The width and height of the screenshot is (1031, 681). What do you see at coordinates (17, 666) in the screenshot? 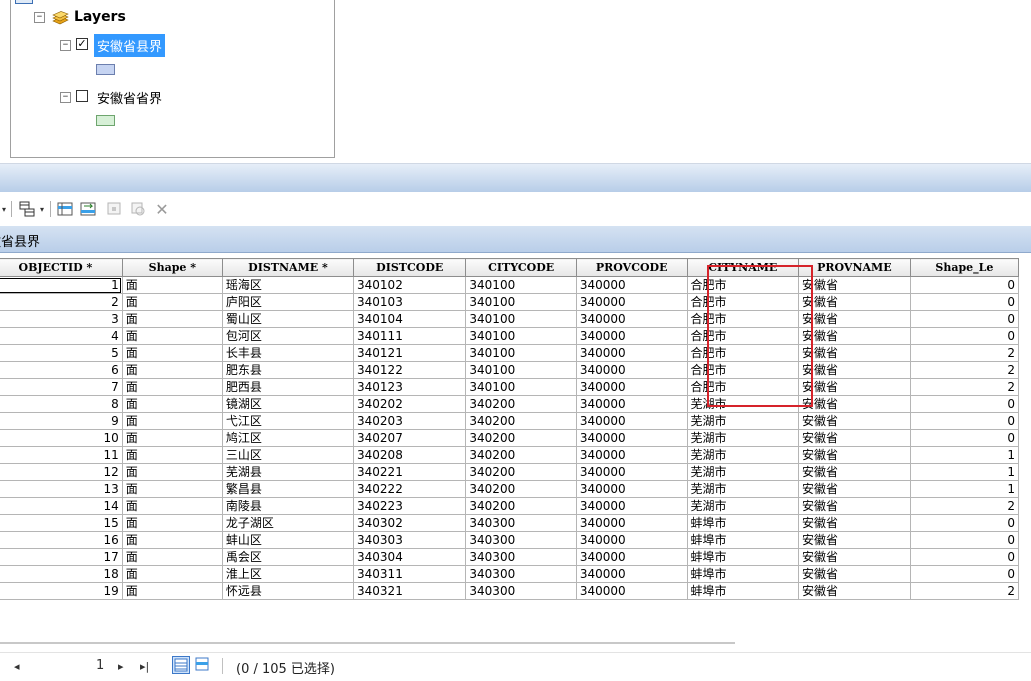
I see `previous-record-icon: ◂` at bounding box center [17, 666].